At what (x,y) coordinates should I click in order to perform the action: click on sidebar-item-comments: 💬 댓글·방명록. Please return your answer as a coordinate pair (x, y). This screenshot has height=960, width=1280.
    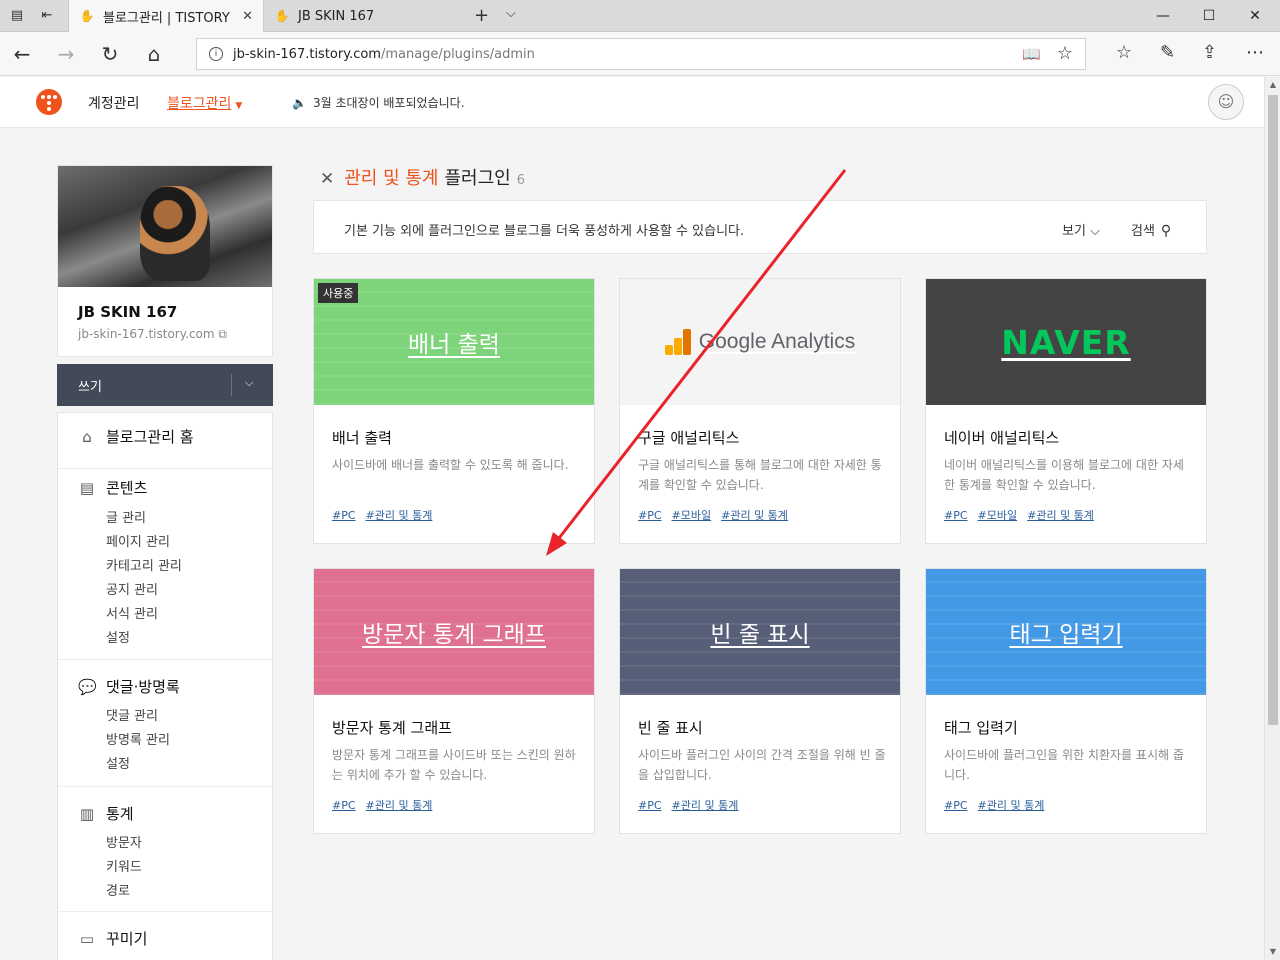
    Looking at the image, I should click on (129, 686).